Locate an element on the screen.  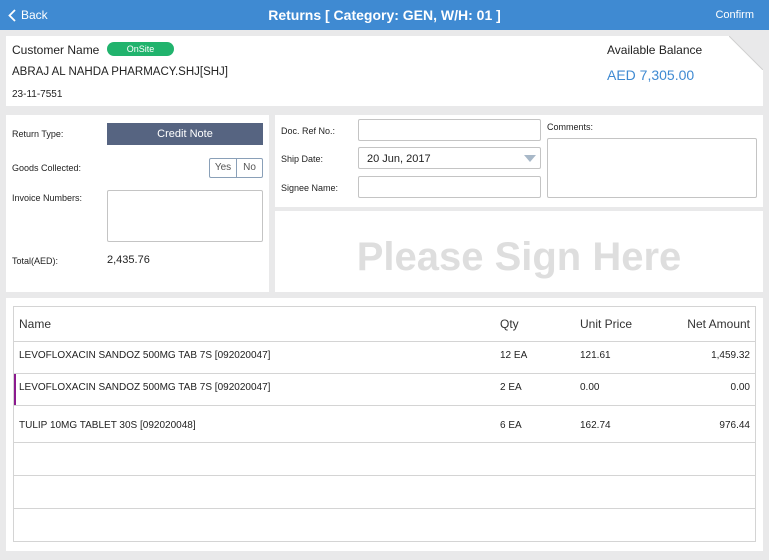
triangle-down-icon is located at coordinates (530, 158).